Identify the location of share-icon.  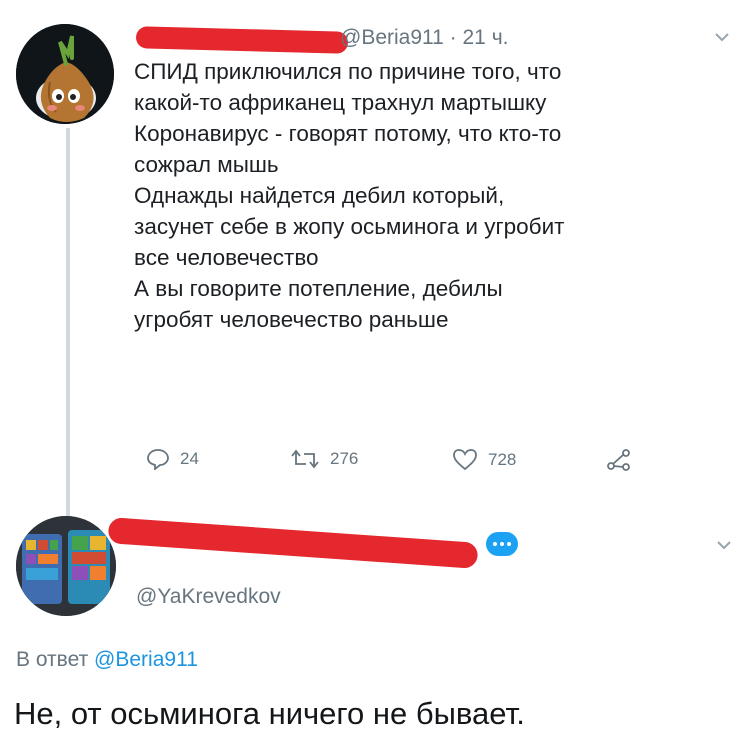
(618, 460).